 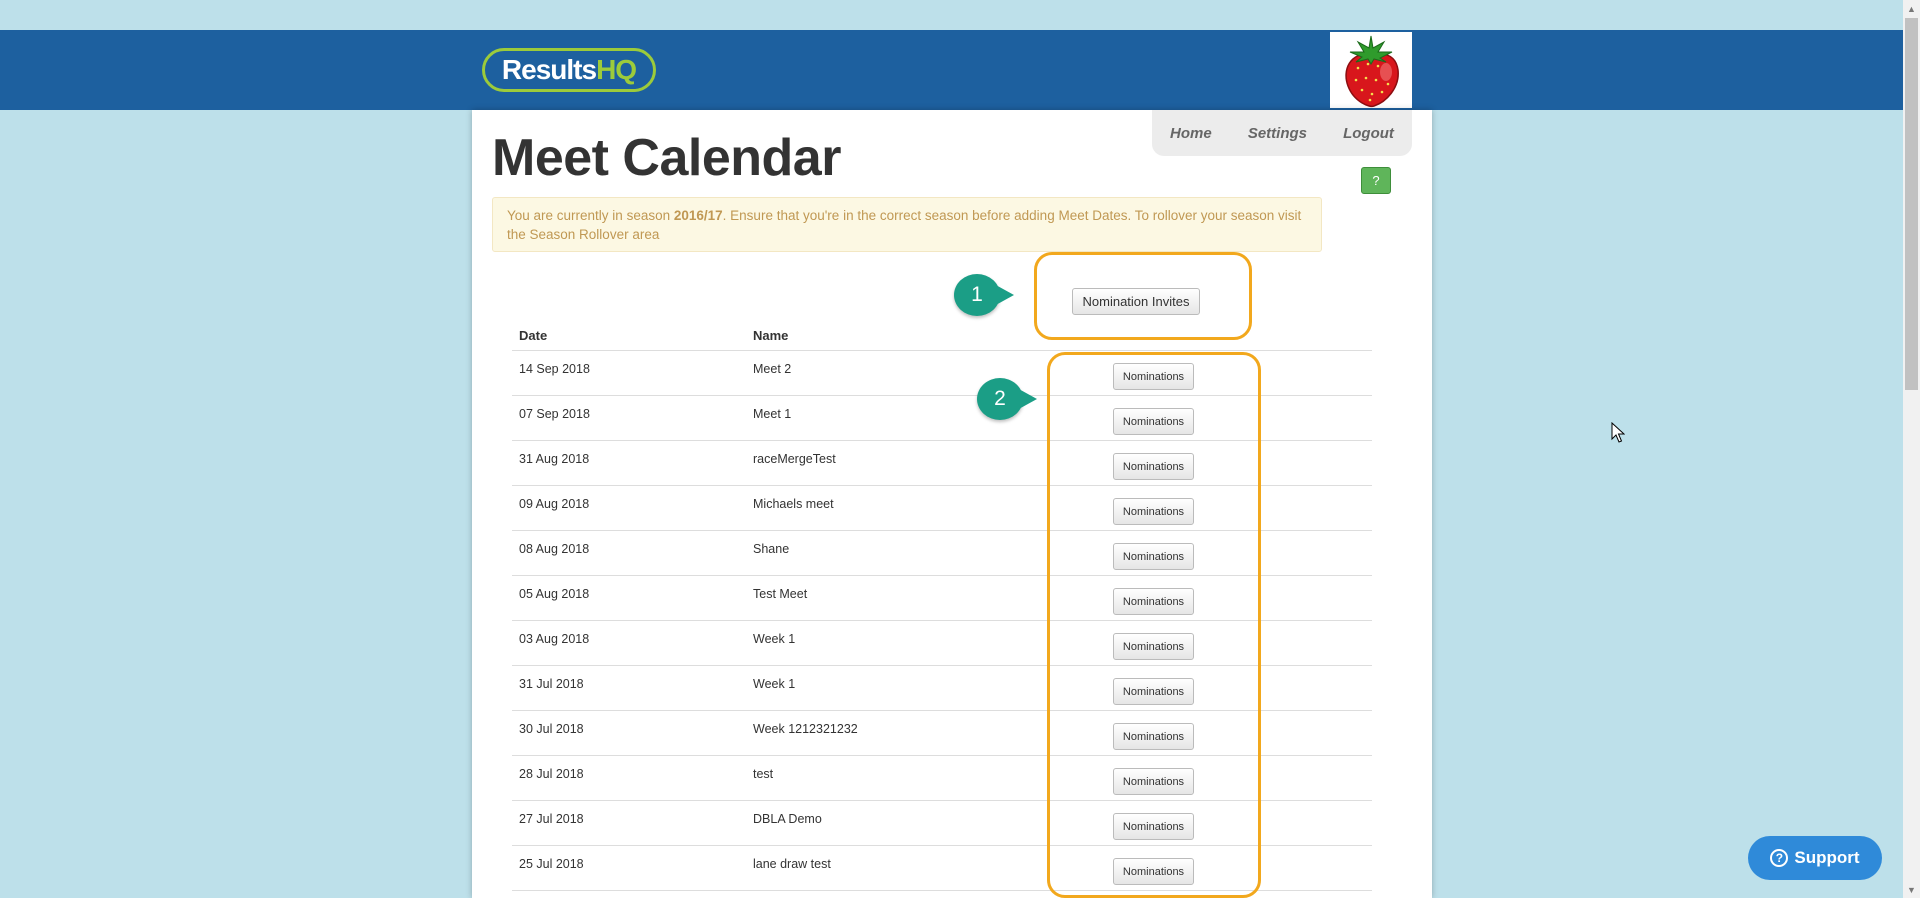 I want to click on nav-settings-link: Settings, so click(x=1277, y=133).